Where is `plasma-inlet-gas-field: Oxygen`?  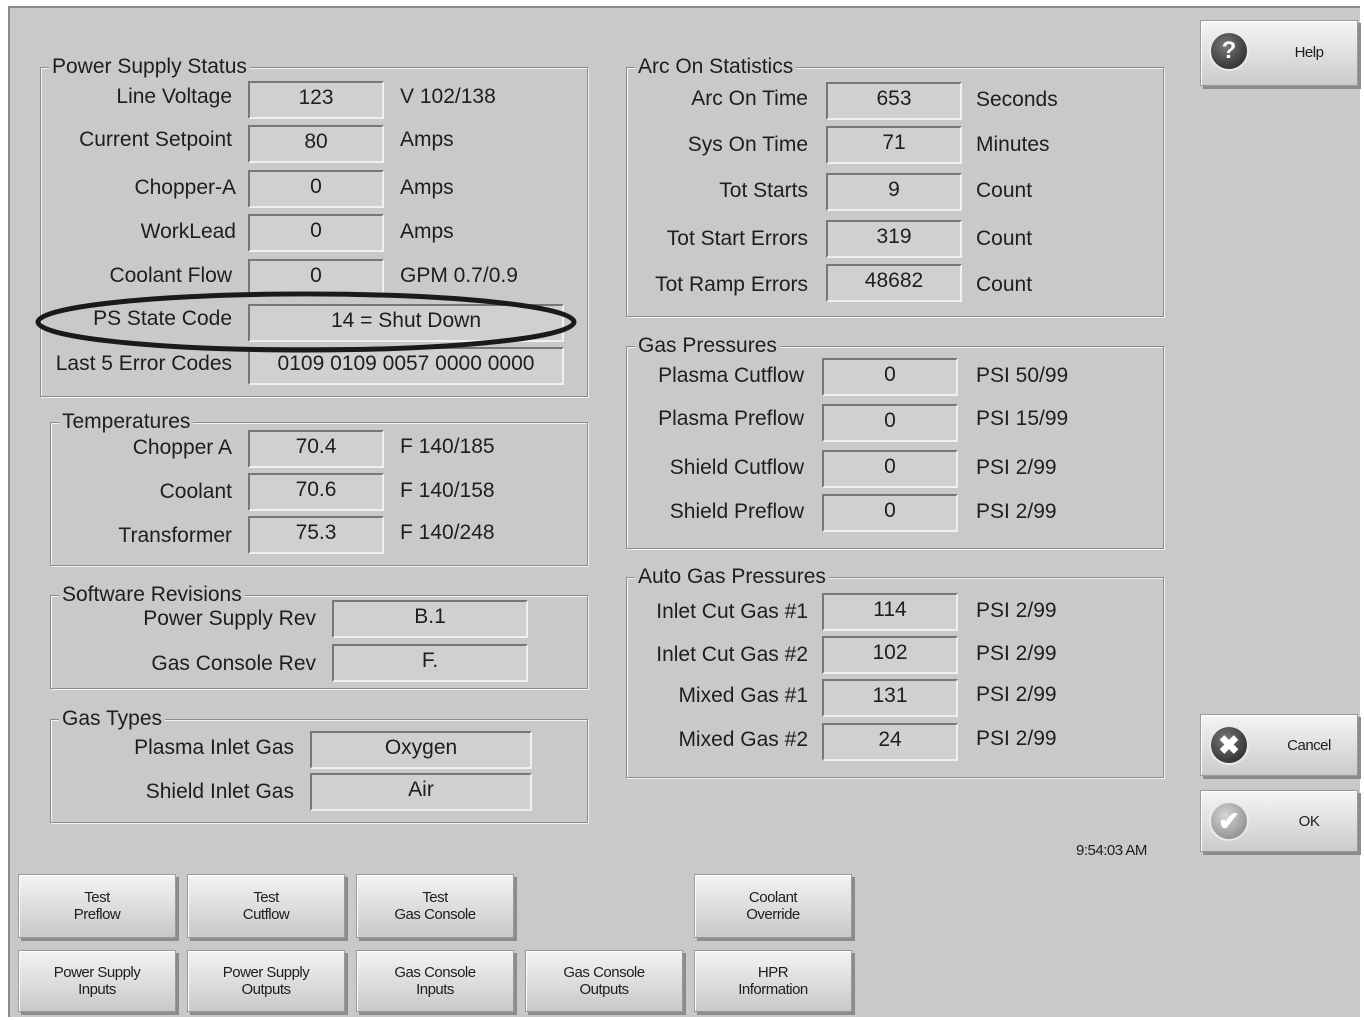
plasma-inlet-gas-field: Oxygen is located at coordinates (421, 750).